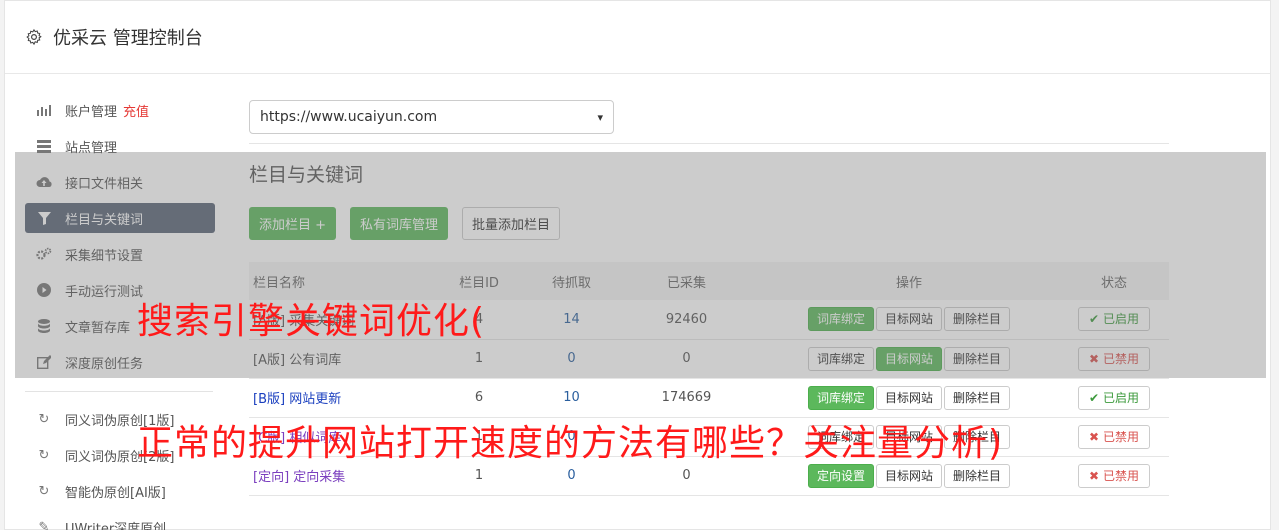 This screenshot has width=1279, height=530. What do you see at coordinates (44, 524) in the screenshot?
I see `edit-icon: ✎` at bounding box center [44, 524].